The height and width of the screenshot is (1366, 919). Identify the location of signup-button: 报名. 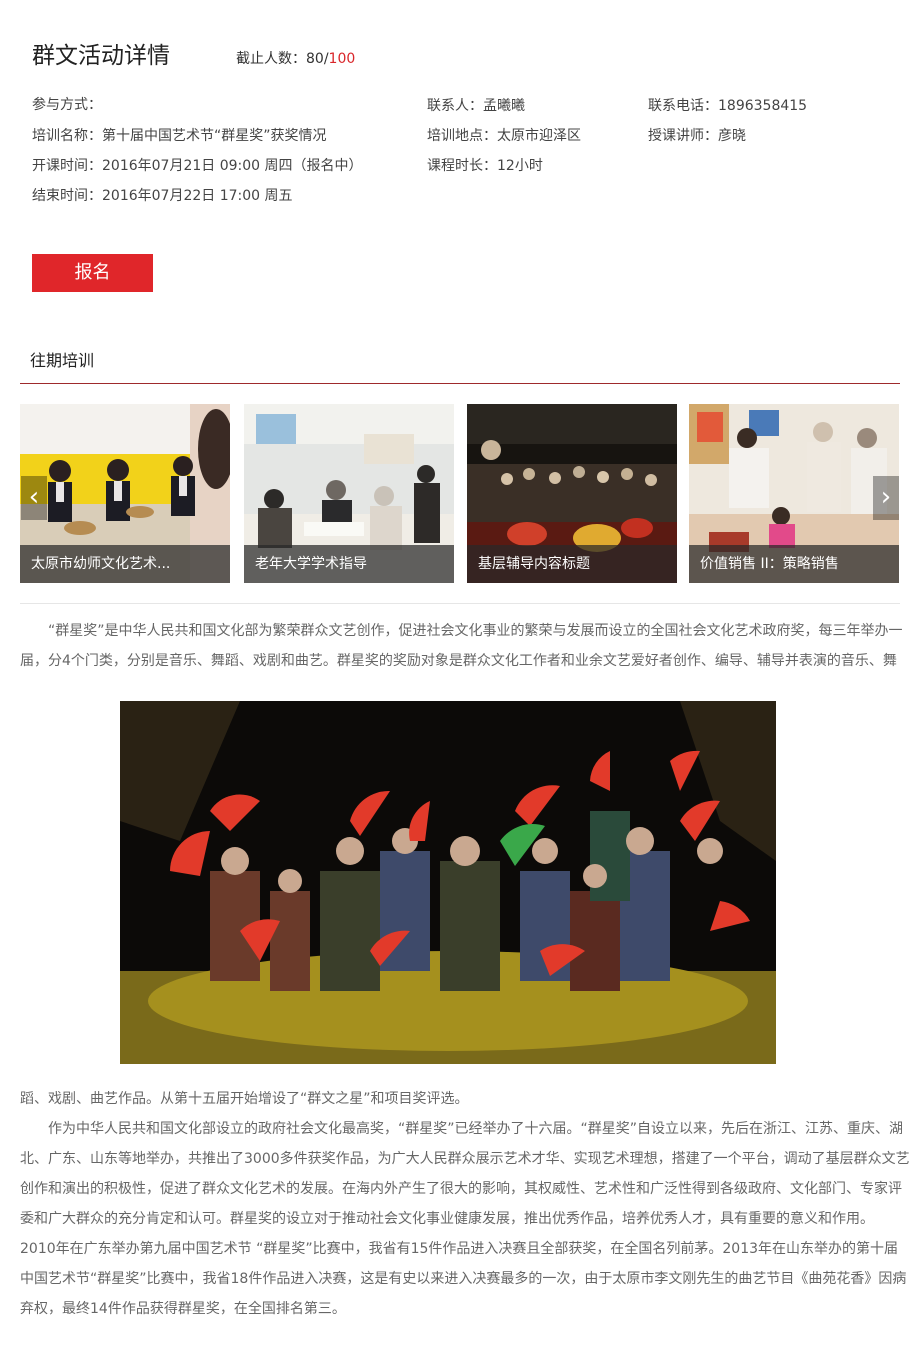
(92, 273).